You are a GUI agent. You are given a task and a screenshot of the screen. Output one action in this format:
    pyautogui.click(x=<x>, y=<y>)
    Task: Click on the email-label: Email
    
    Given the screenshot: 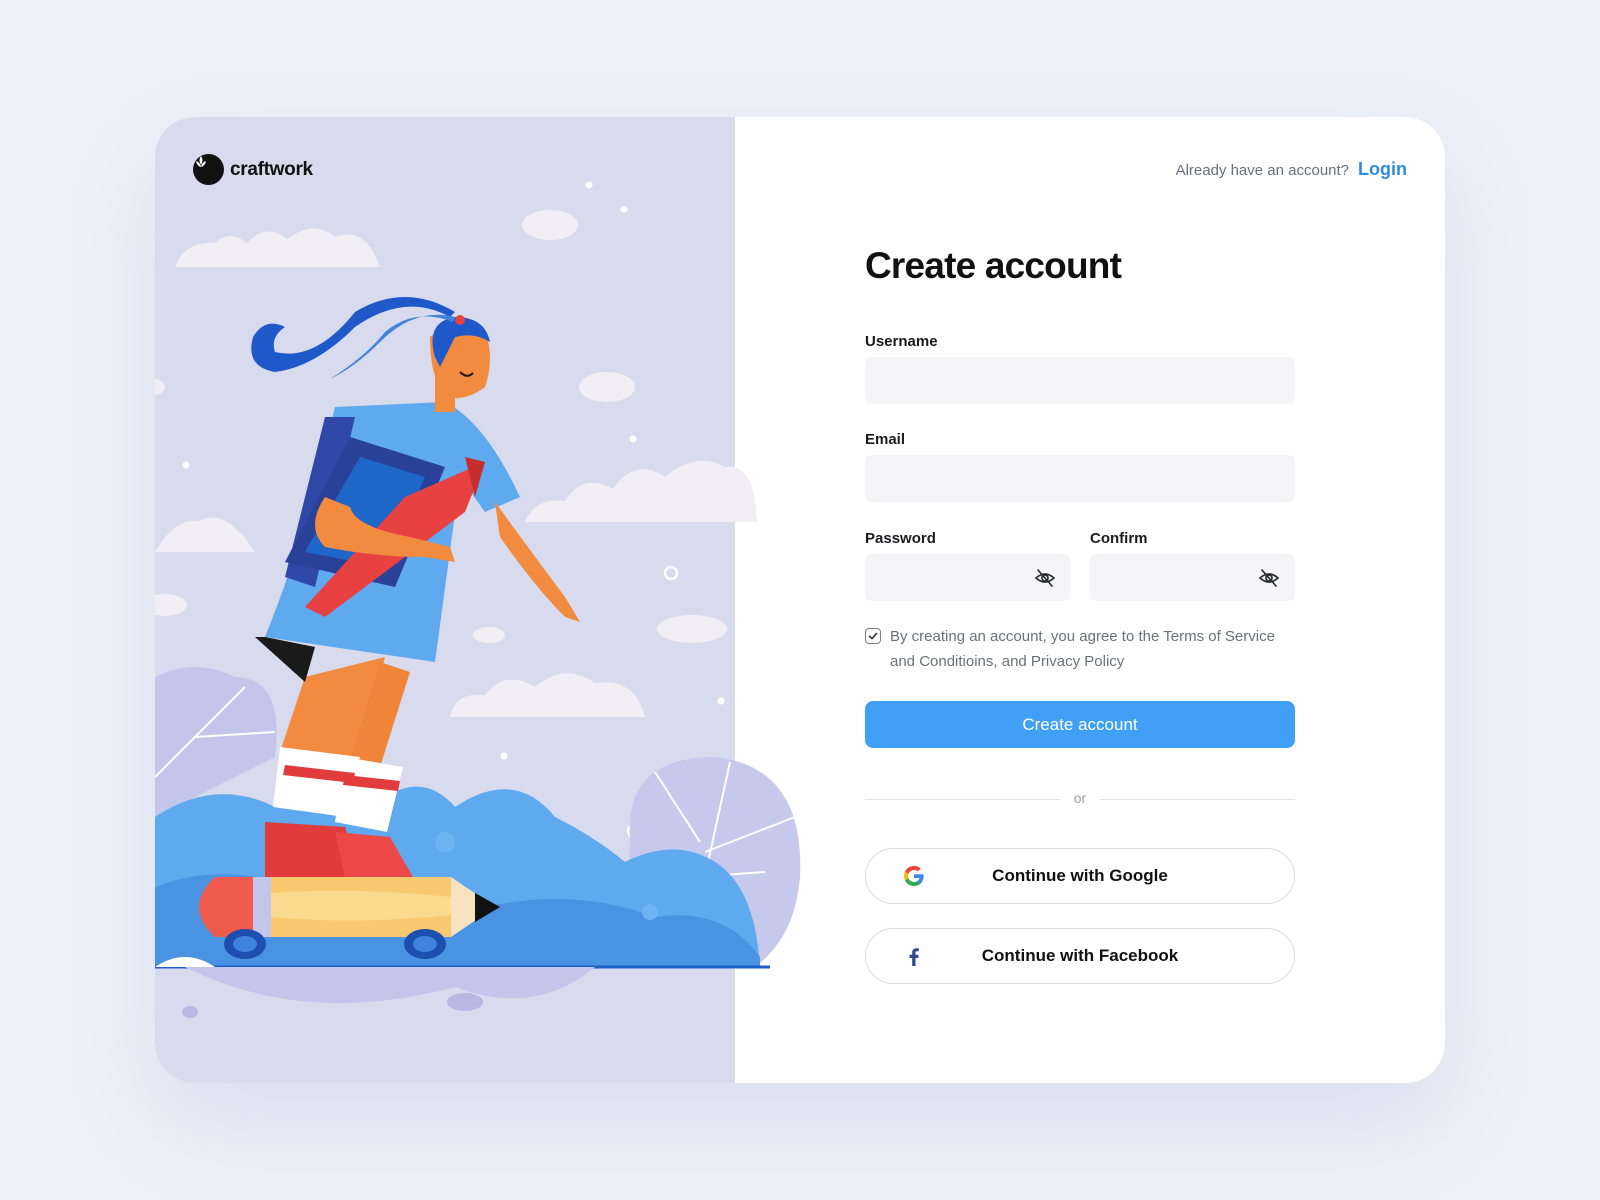 What is the action you would take?
    pyautogui.click(x=885, y=439)
    